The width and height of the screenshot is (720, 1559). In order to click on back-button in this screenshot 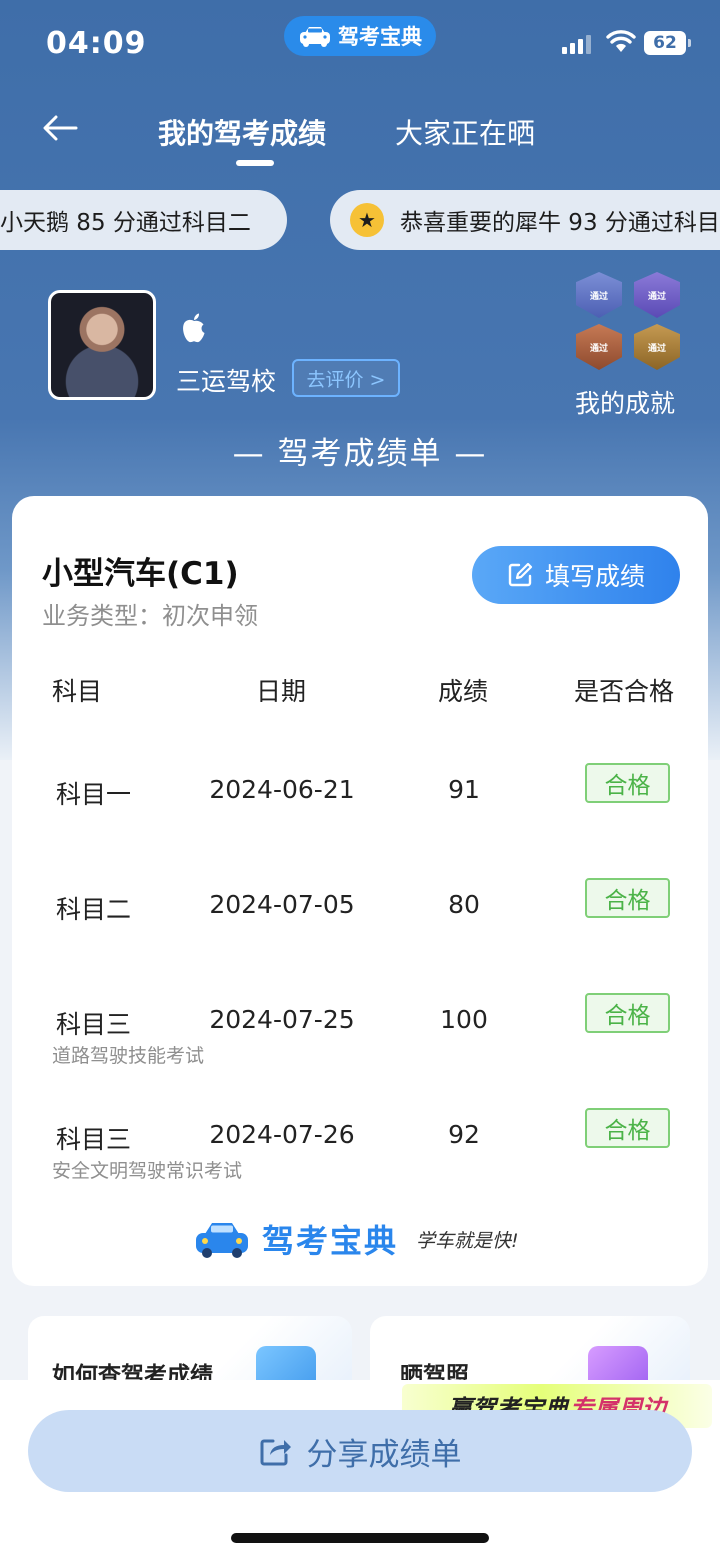, I will do `click(60, 128)`.